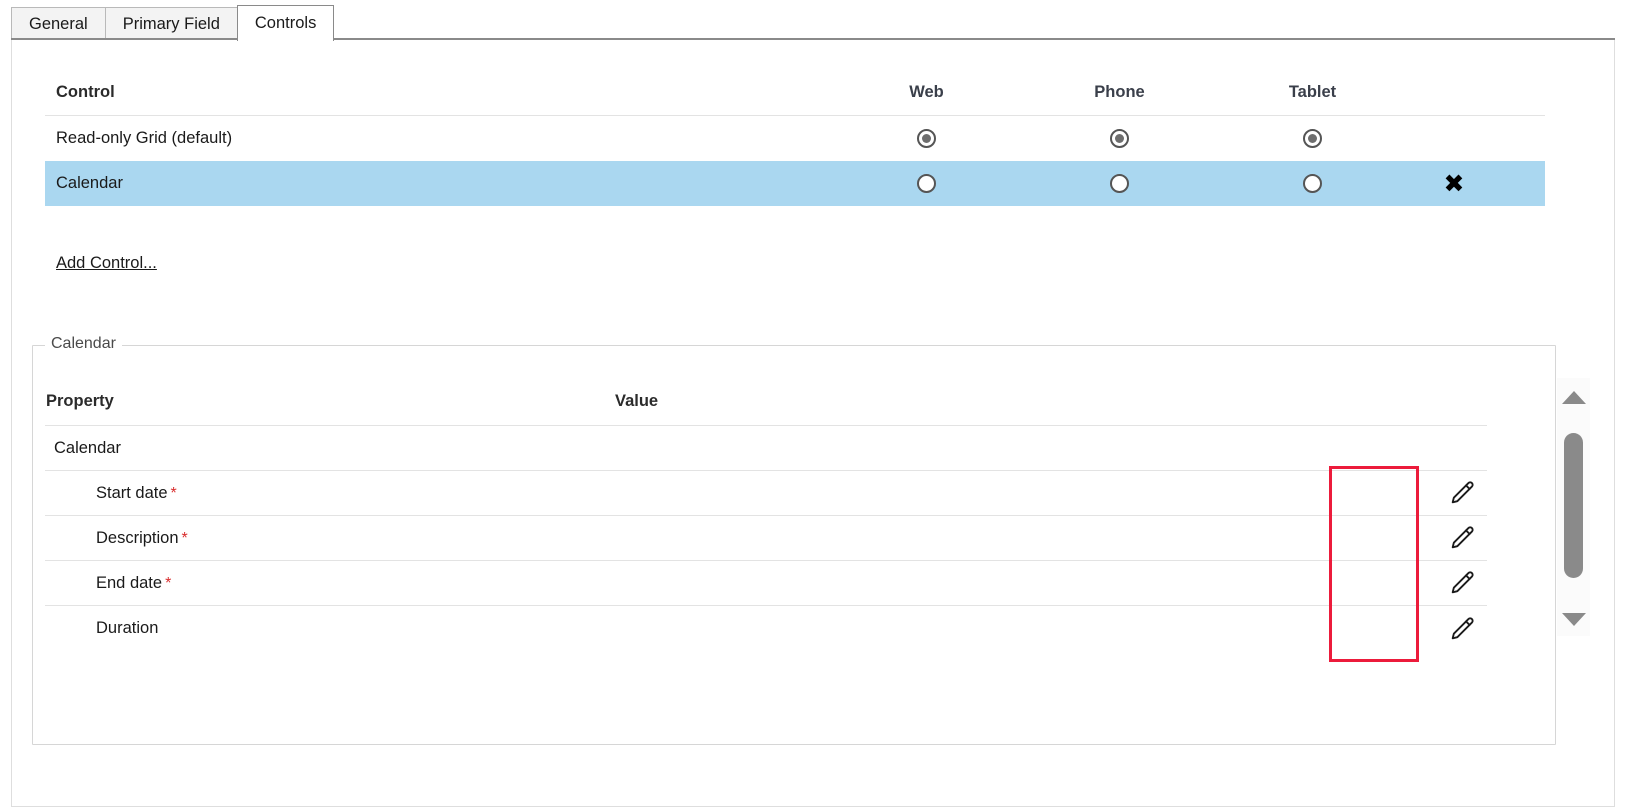 The height and width of the screenshot is (807, 1625). What do you see at coordinates (285, 23) in the screenshot?
I see `tab-controls: Controls` at bounding box center [285, 23].